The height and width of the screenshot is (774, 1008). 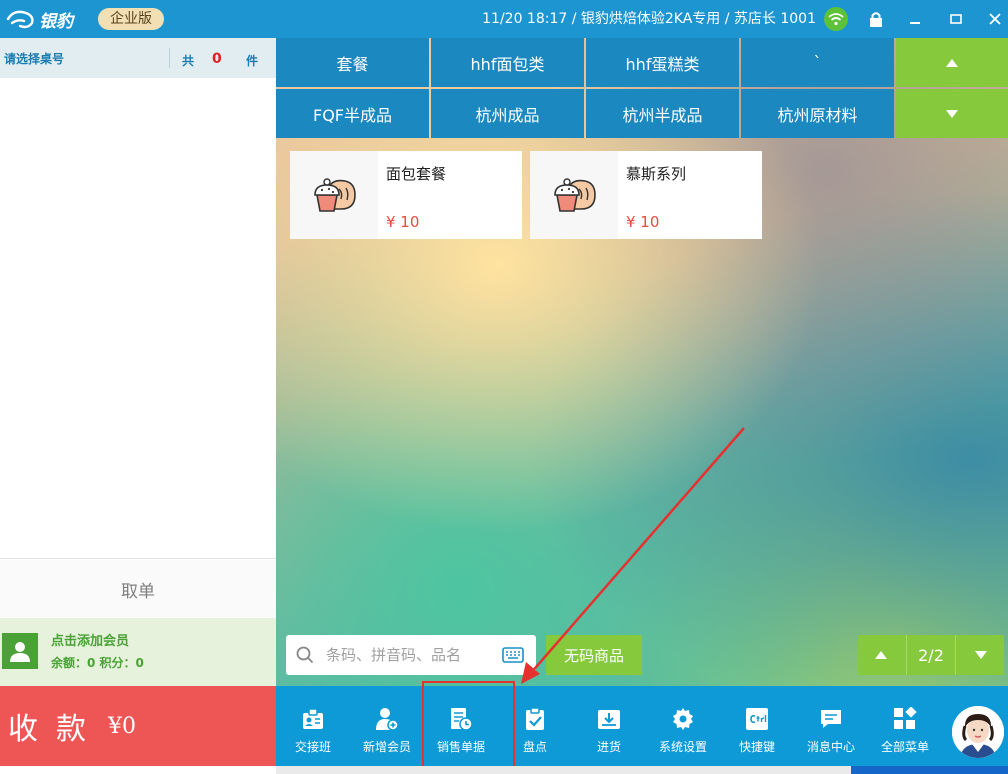 I want to click on category-down-button, so click(x=952, y=113).